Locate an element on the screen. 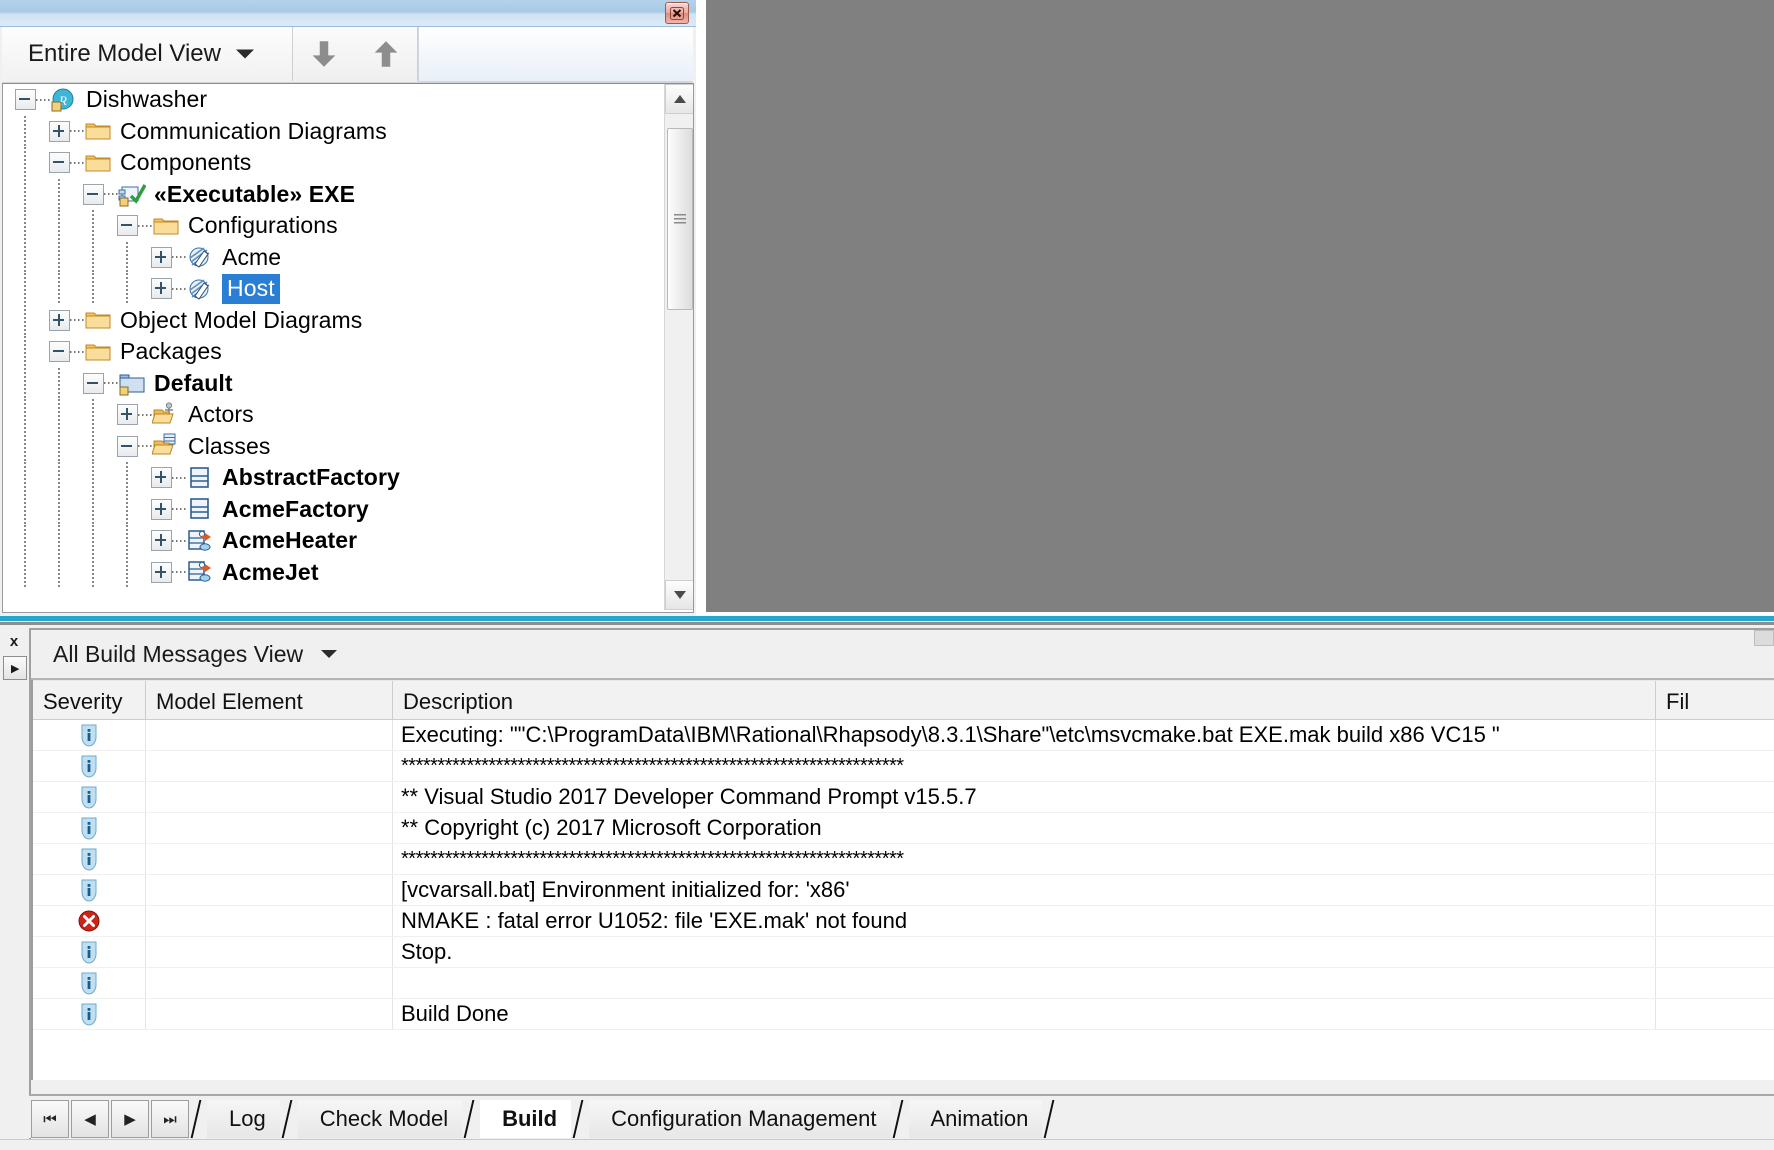 This screenshot has height=1150, width=1774. scroll-up-button is located at coordinates (679, 99).